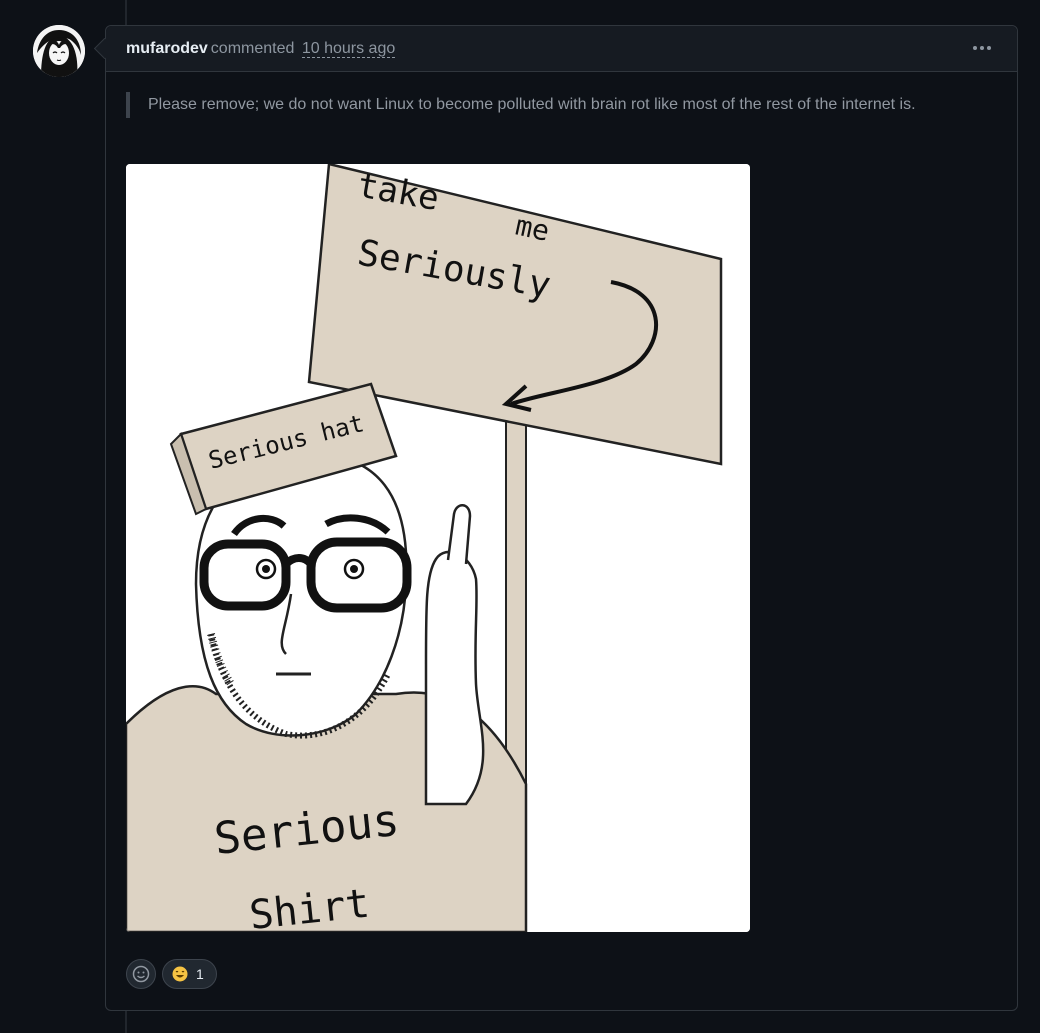 The height and width of the screenshot is (1033, 1040). Describe the element at coordinates (180, 974) in the screenshot. I see `laugh-emoji-icon` at that location.